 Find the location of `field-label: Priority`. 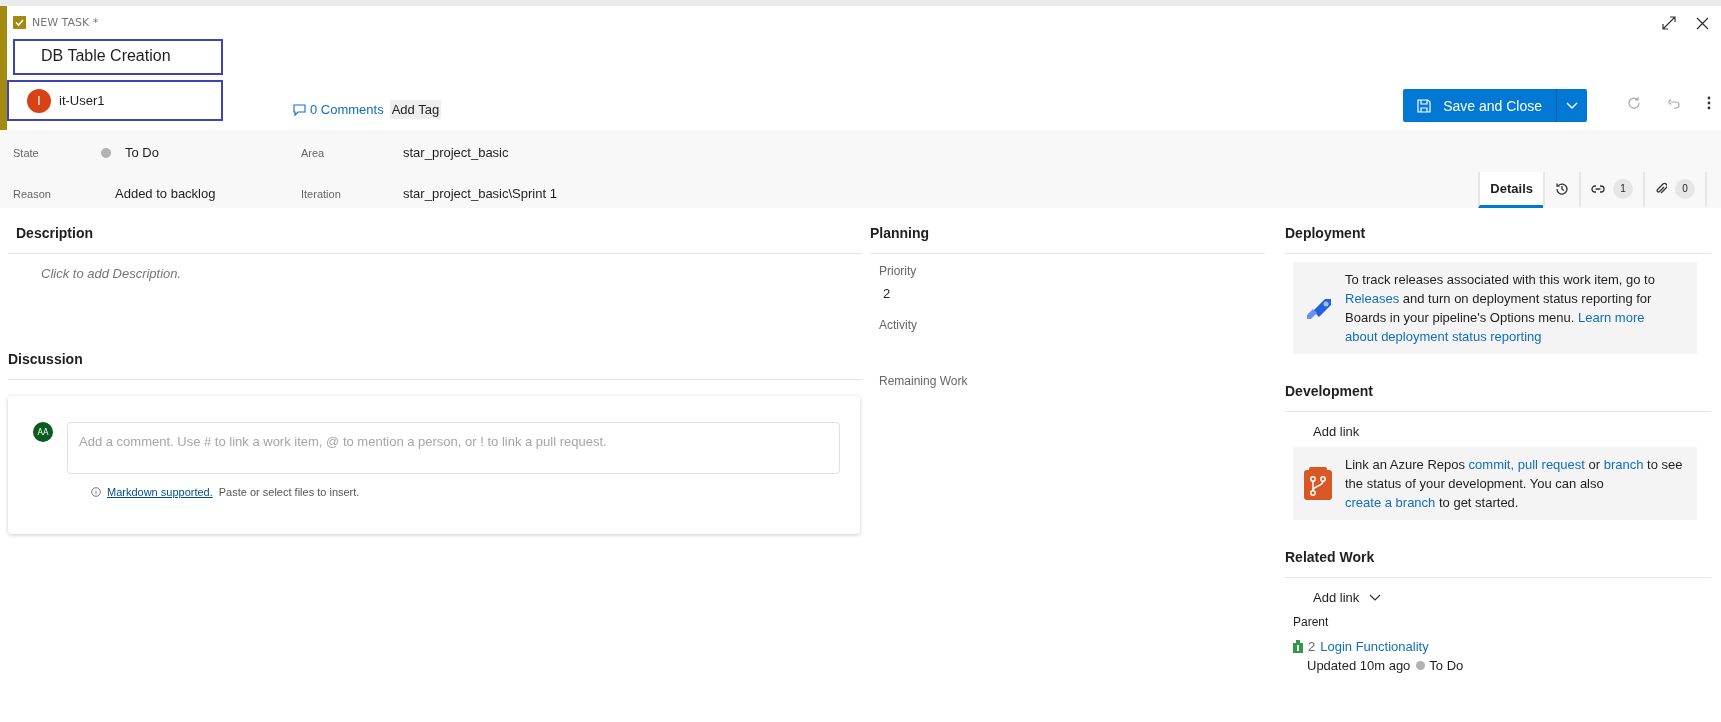

field-label: Priority is located at coordinates (898, 271).